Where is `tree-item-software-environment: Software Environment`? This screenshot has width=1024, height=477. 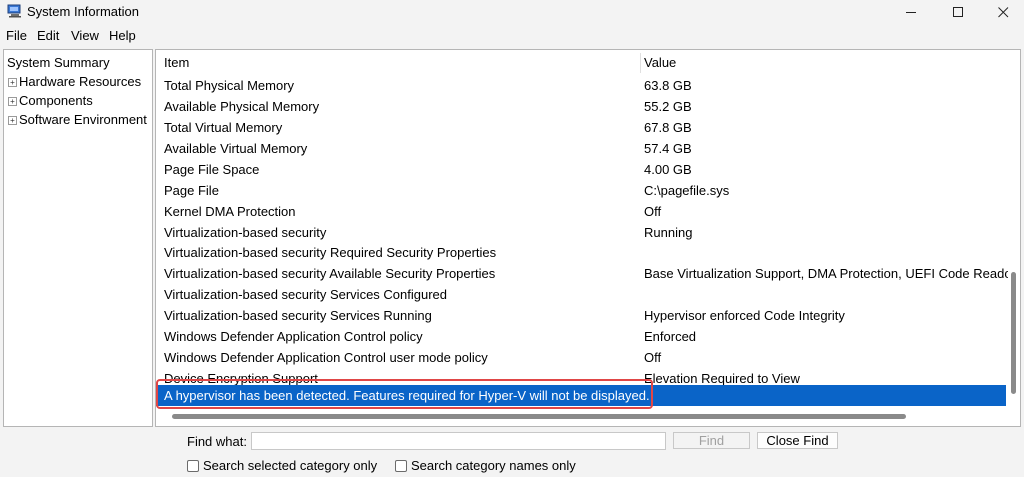 tree-item-software-environment: Software Environment is located at coordinates (83, 119).